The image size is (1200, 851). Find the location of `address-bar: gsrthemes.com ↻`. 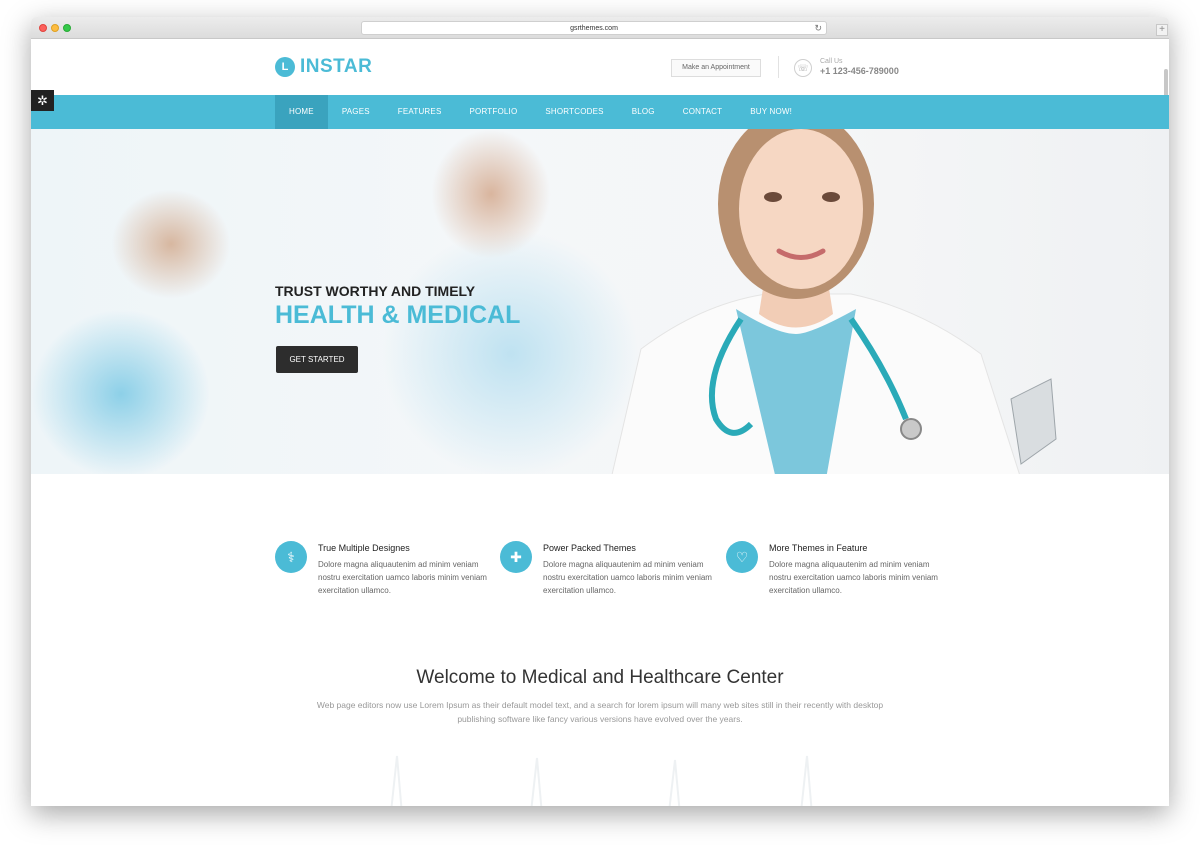

address-bar: gsrthemes.com ↻ is located at coordinates (594, 28).